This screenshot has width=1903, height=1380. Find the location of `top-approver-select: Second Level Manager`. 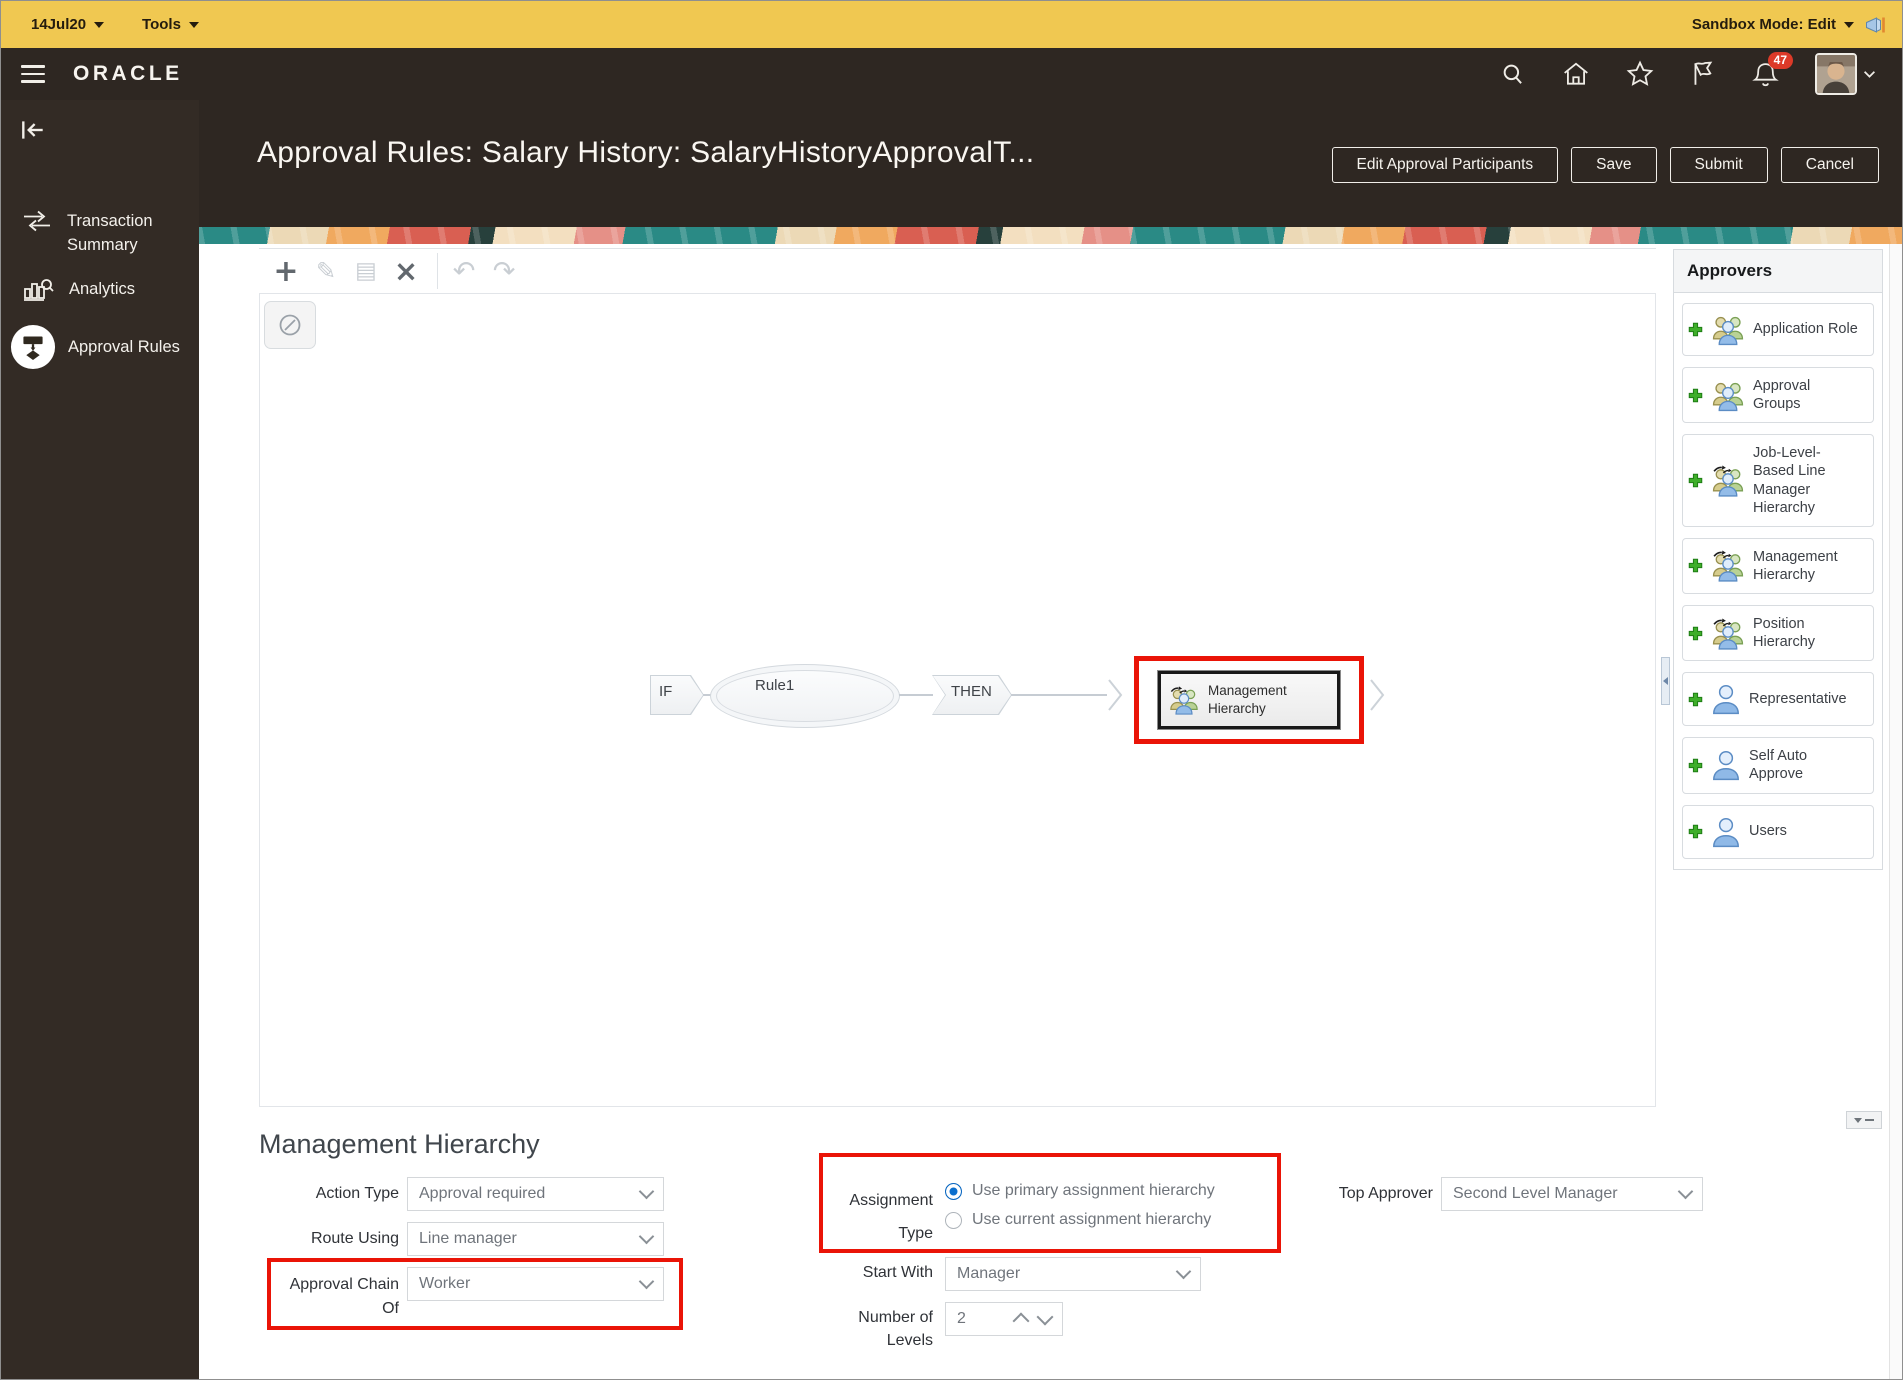

top-approver-select: Second Level Manager is located at coordinates (1572, 1194).